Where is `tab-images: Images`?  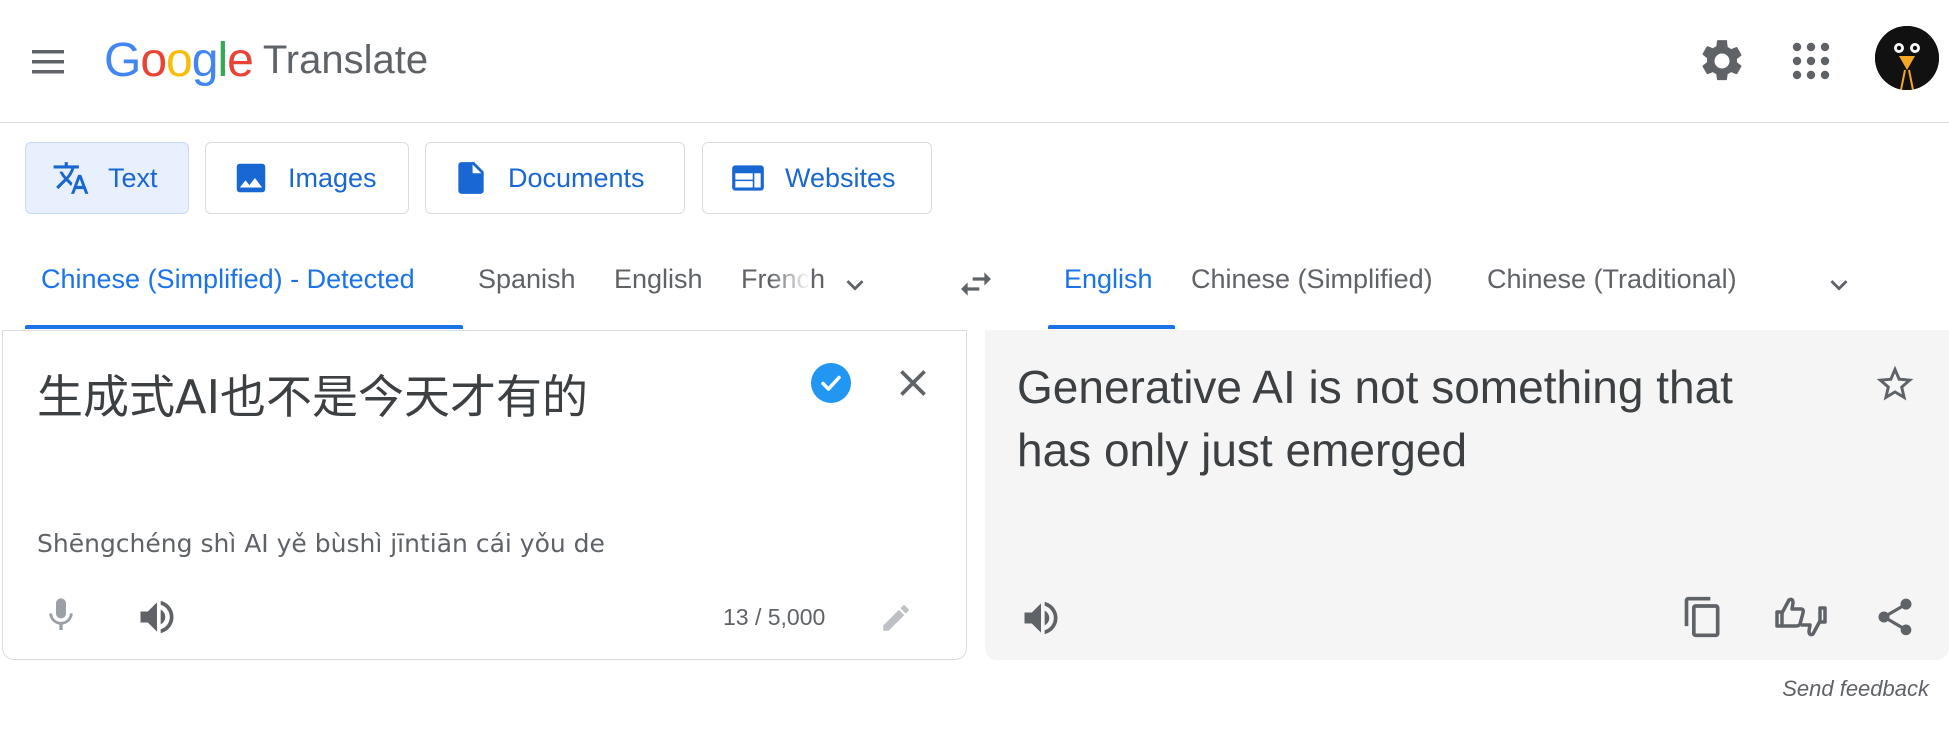
tab-images: Images is located at coordinates (307, 178).